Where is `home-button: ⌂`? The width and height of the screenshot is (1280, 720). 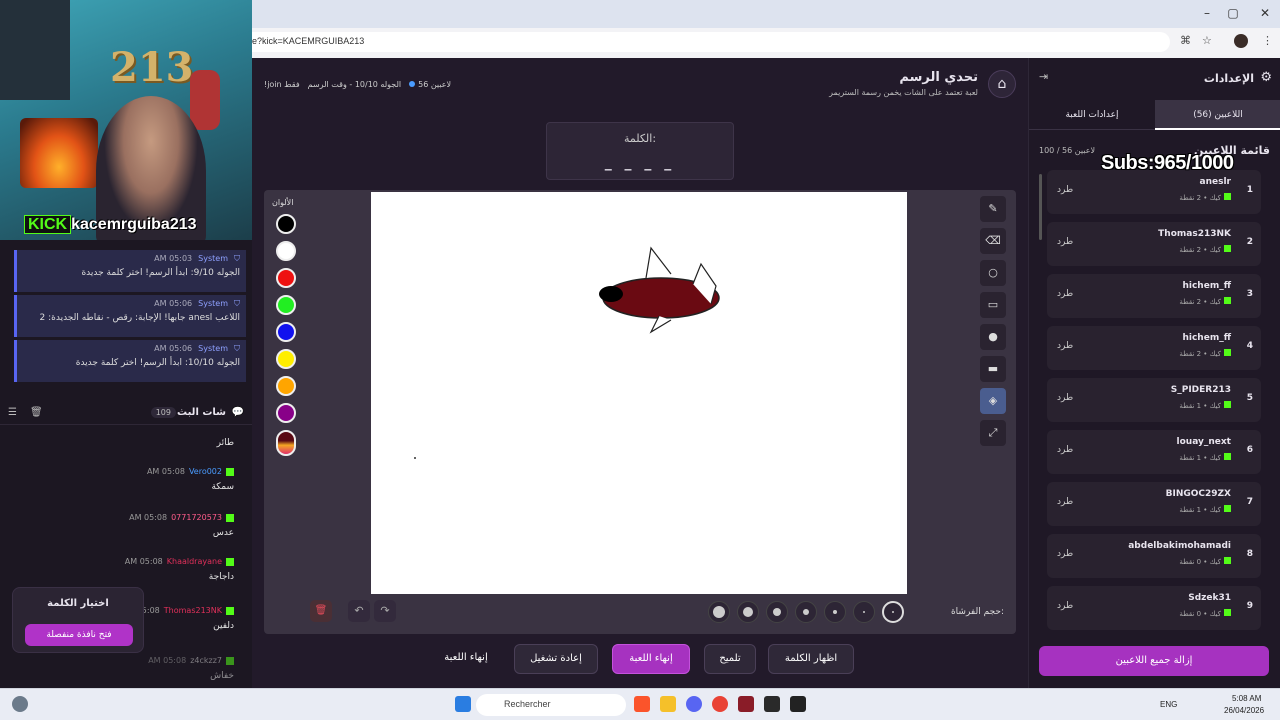
home-button: ⌂ is located at coordinates (1002, 84).